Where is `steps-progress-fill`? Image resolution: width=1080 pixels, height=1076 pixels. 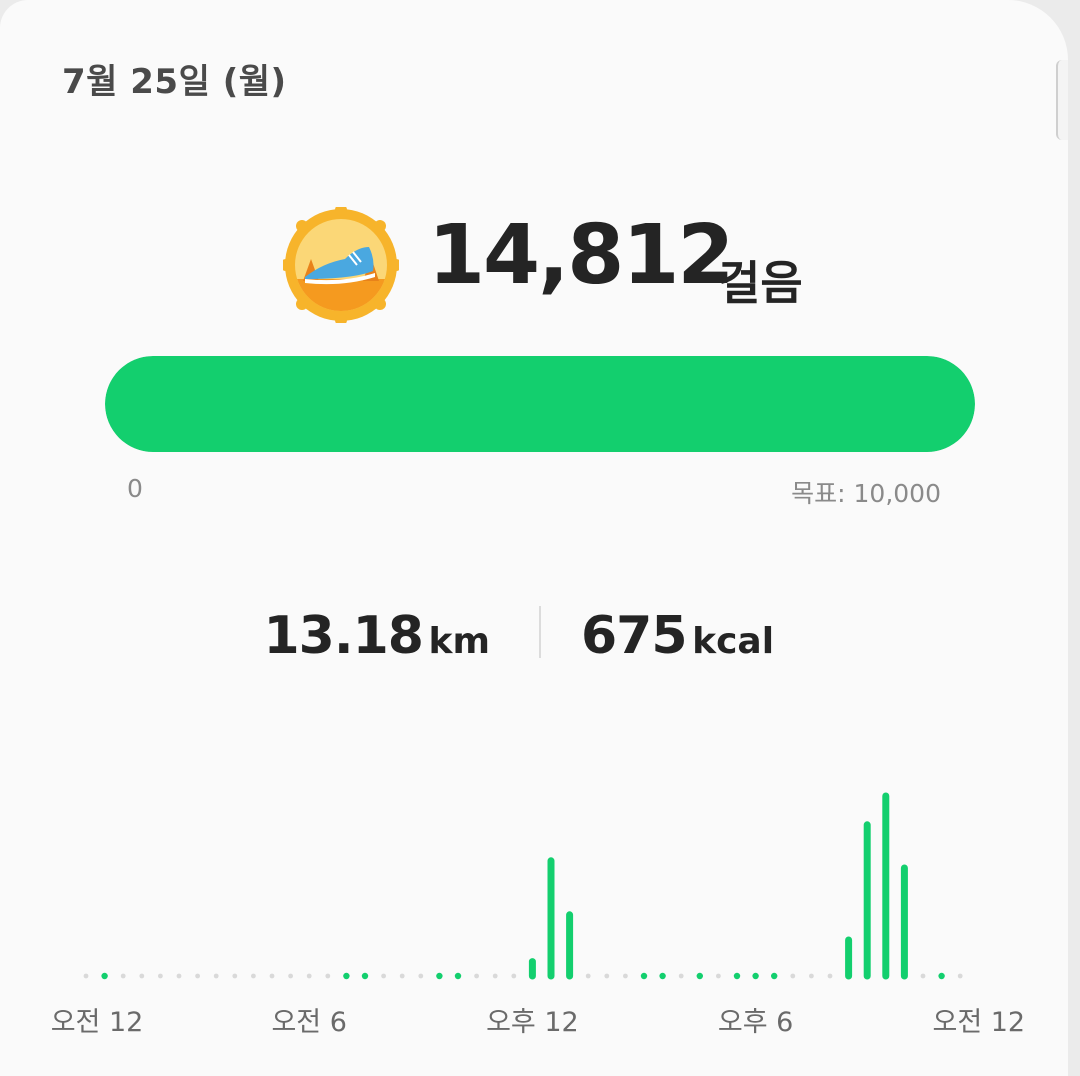 steps-progress-fill is located at coordinates (540, 404).